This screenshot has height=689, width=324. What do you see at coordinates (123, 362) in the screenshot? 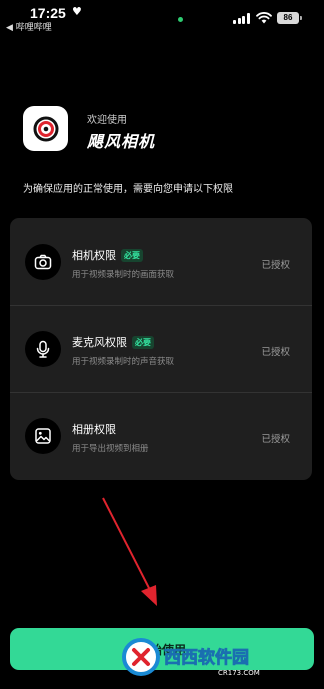
I see `permission-description: 用于视频录制时的声音获取` at bounding box center [123, 362].